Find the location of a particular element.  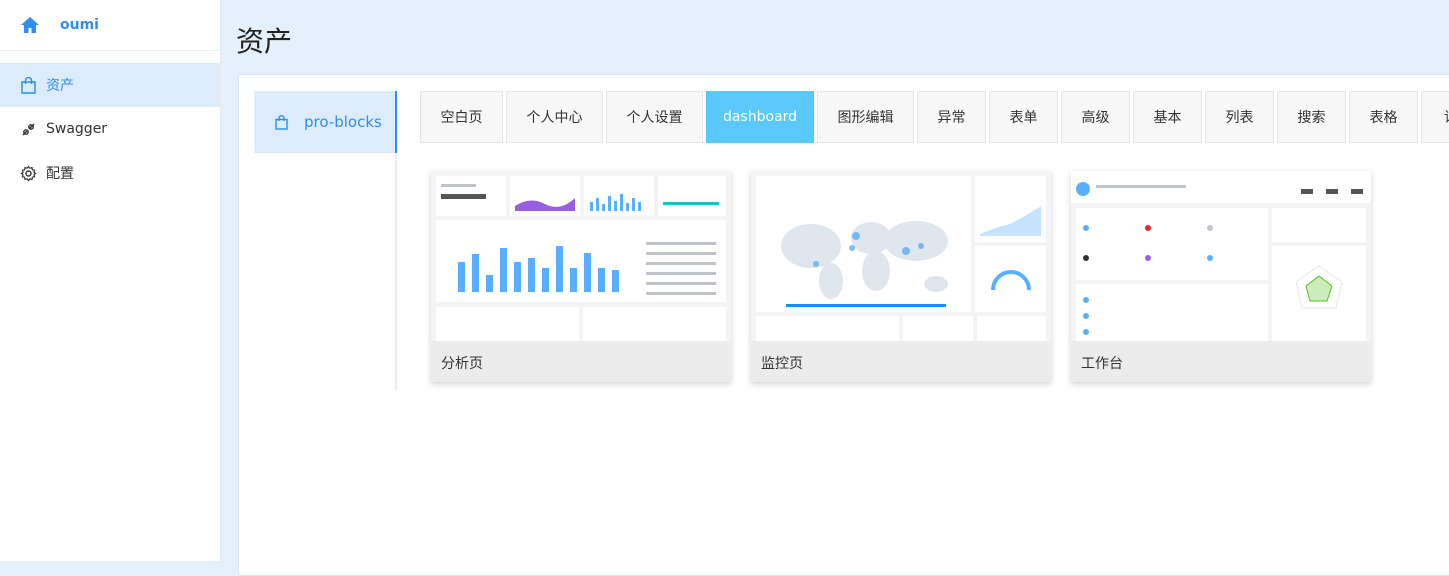

block-card-workplace: 工作台 is located at coordinates (1221, 276).